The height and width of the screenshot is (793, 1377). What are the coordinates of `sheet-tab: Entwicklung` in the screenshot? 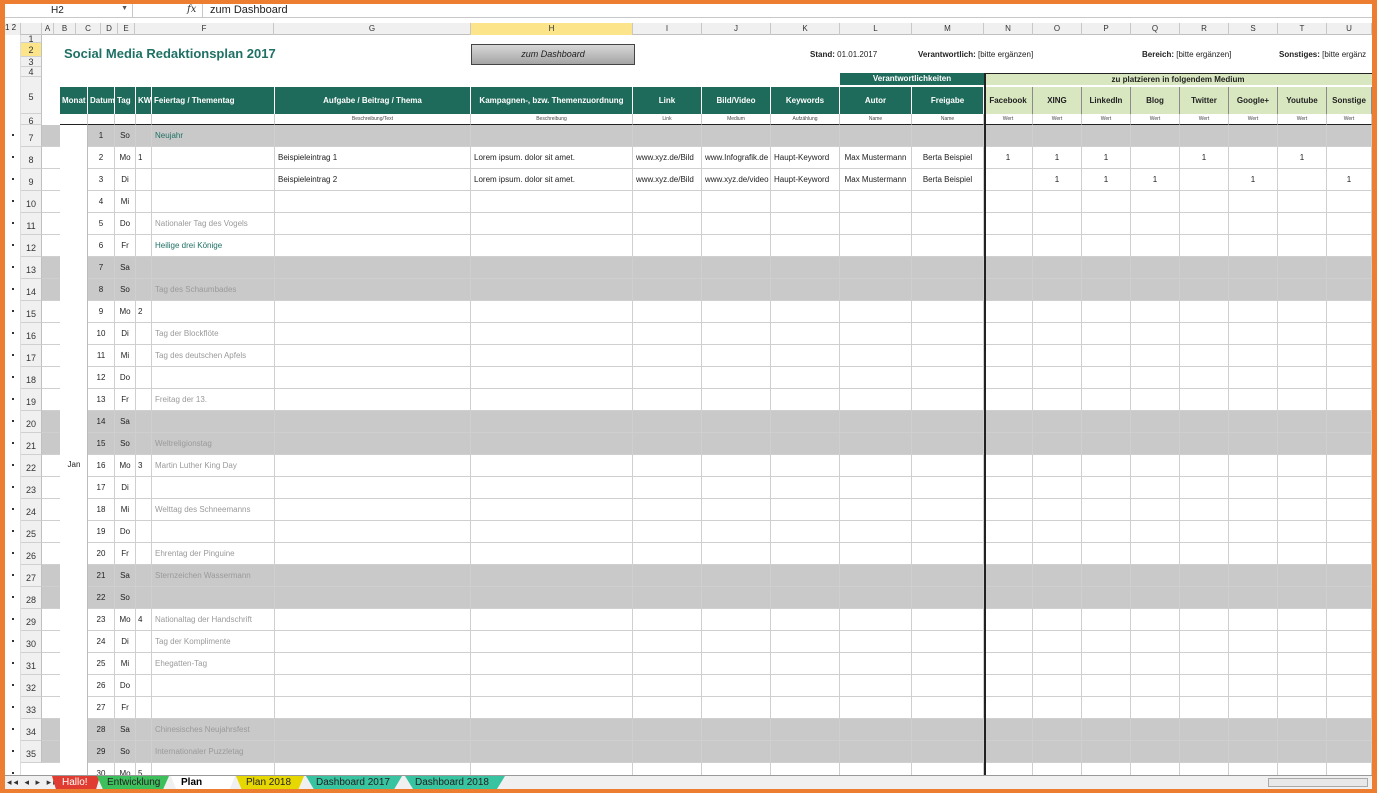 It's located at (133, 782).